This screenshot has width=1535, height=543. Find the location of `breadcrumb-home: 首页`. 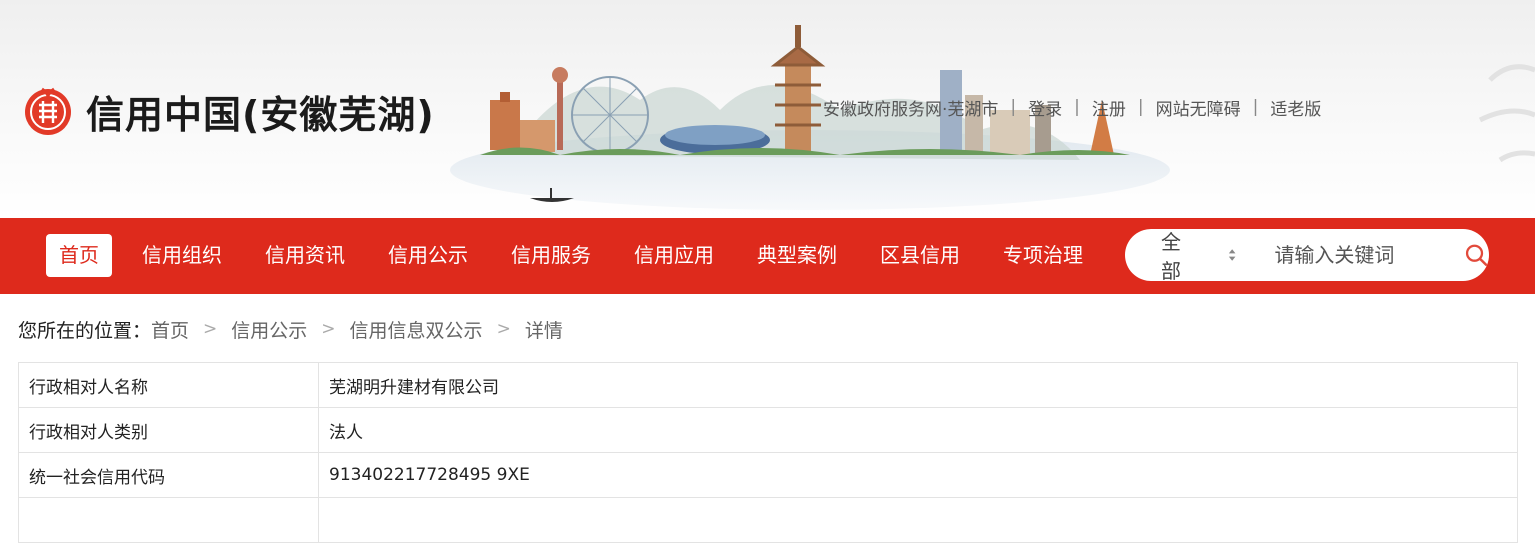

breadcrumb-home: 首页 is located at coordinates (170, 329).